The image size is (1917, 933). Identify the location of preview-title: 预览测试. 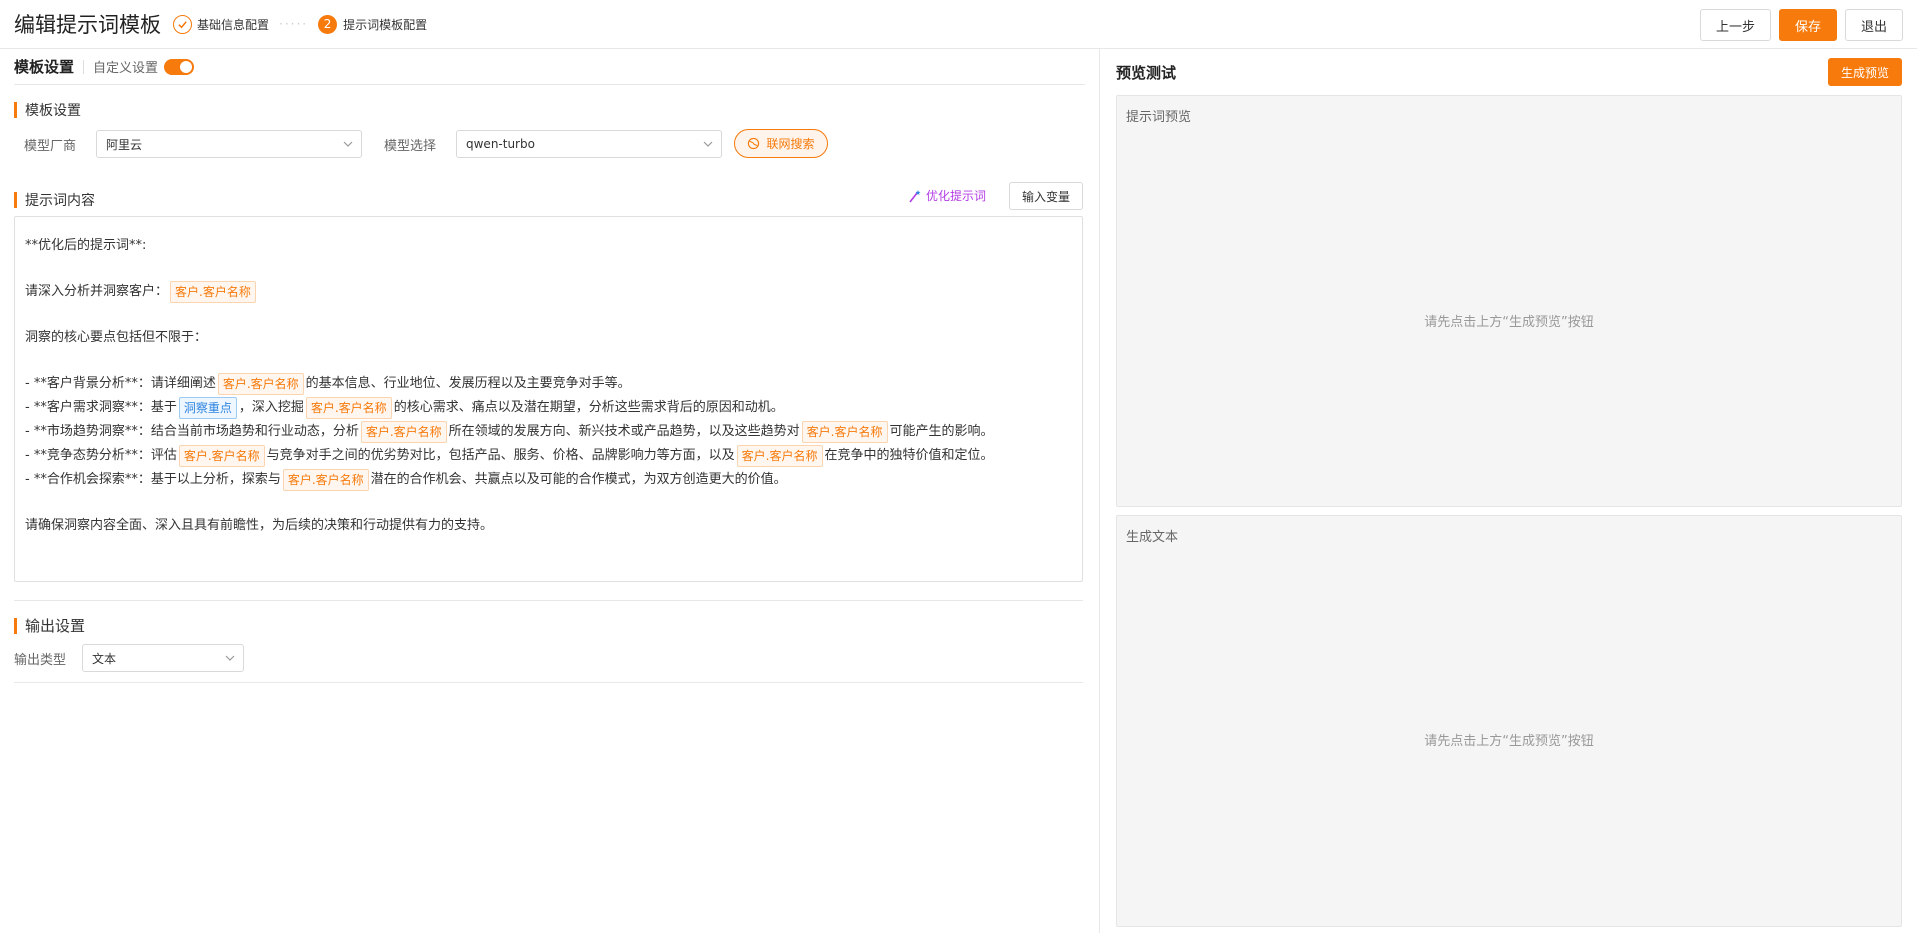
(1146, 73).